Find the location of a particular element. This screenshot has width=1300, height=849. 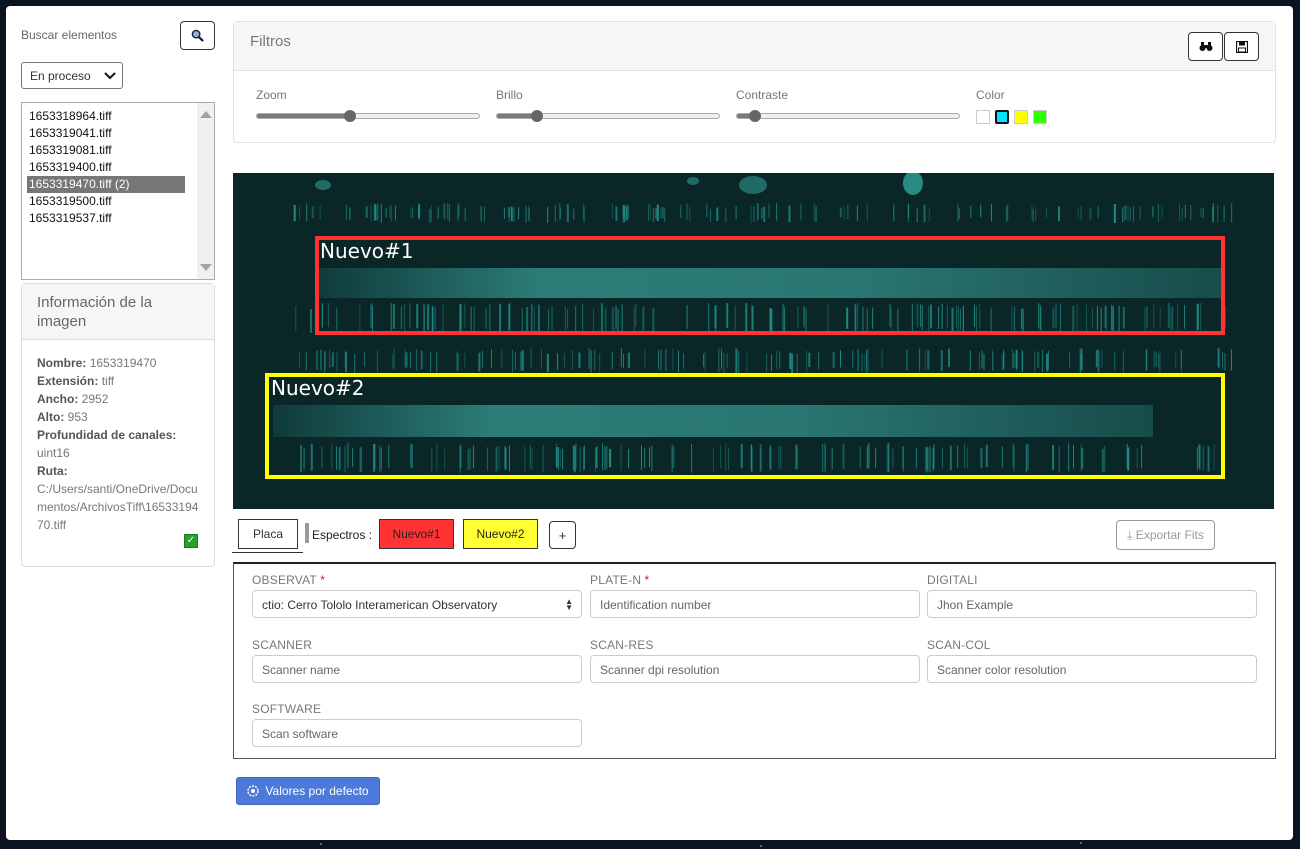

file-list-item: 1653318964.tiff is located at coordinates (106, 116).